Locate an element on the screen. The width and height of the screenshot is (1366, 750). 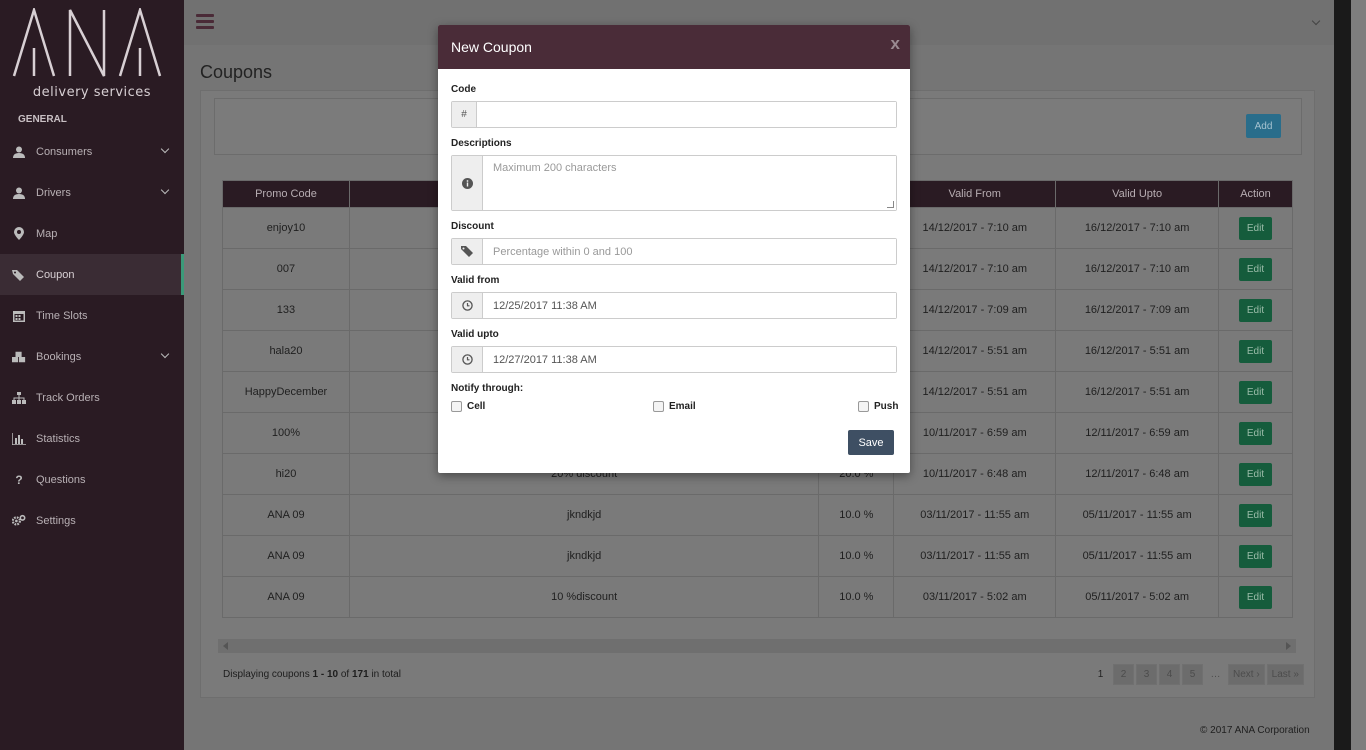
sidebar-item-label: Bookings is located at coordinates (59, 356).